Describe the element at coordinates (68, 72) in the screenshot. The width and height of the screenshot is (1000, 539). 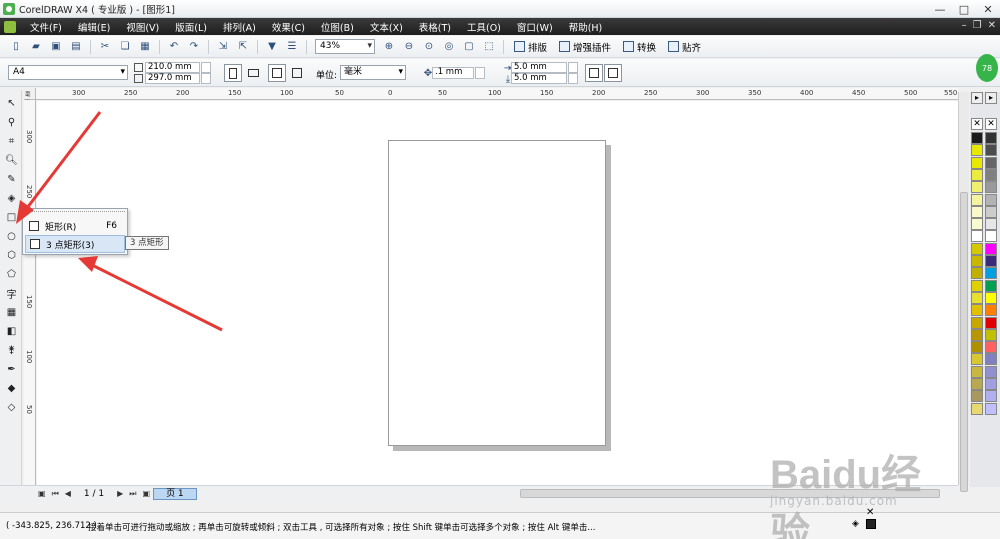
I see `page-size-select: A4` at that location.